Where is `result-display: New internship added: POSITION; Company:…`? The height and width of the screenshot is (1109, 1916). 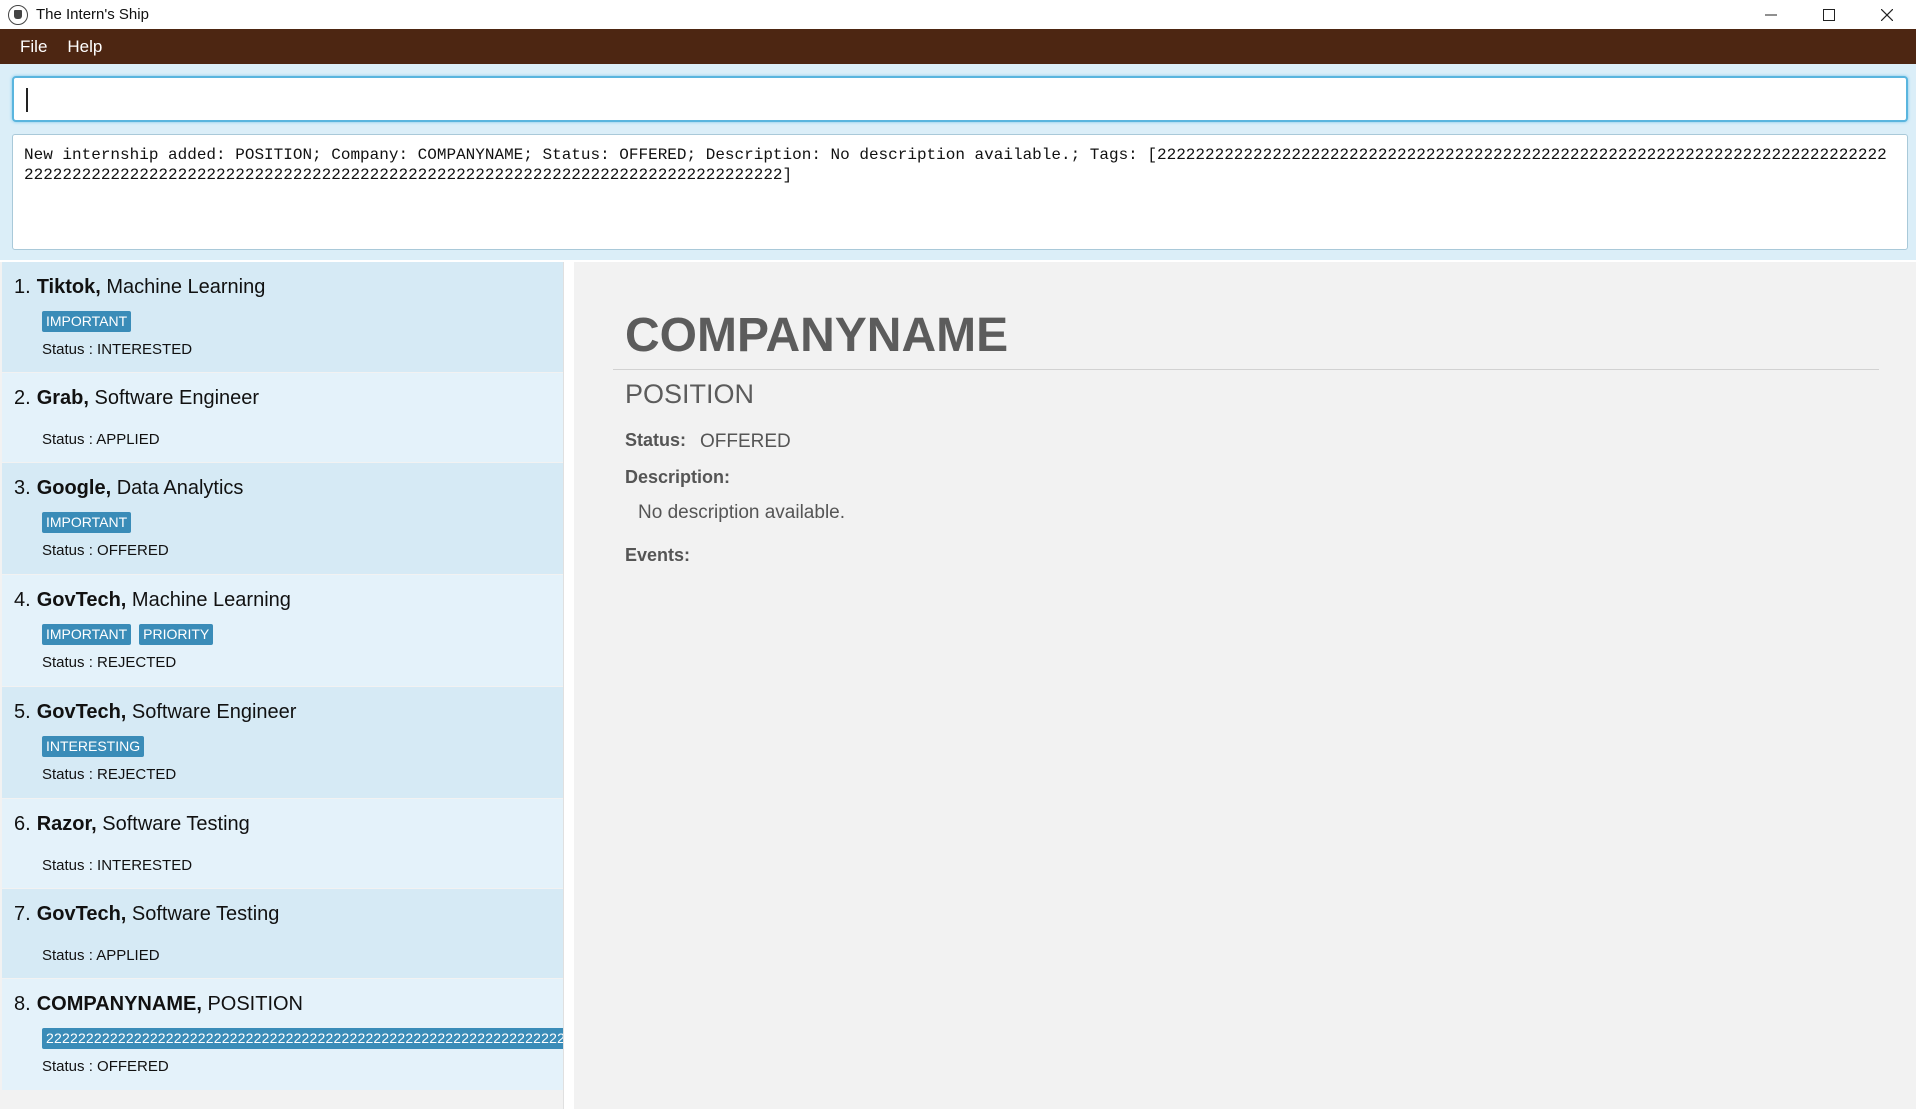 result-display: New internship added: POSITION; Company:… is located at coordinates (960, 192).